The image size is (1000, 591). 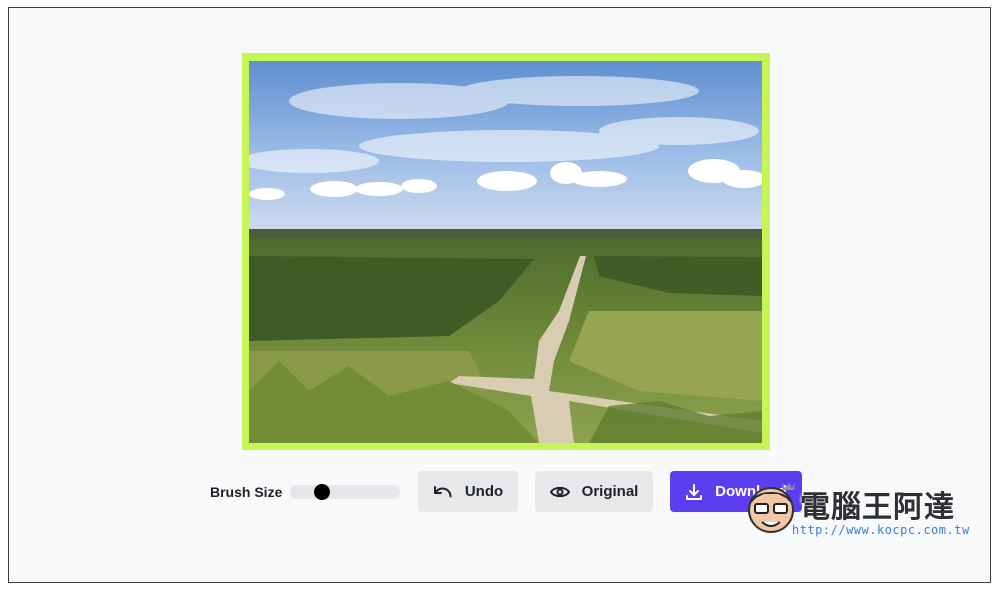 What do you see at coordinates (559, 492) in the screenshot?
I see `eye-icon` at bounding box center [559, 492].